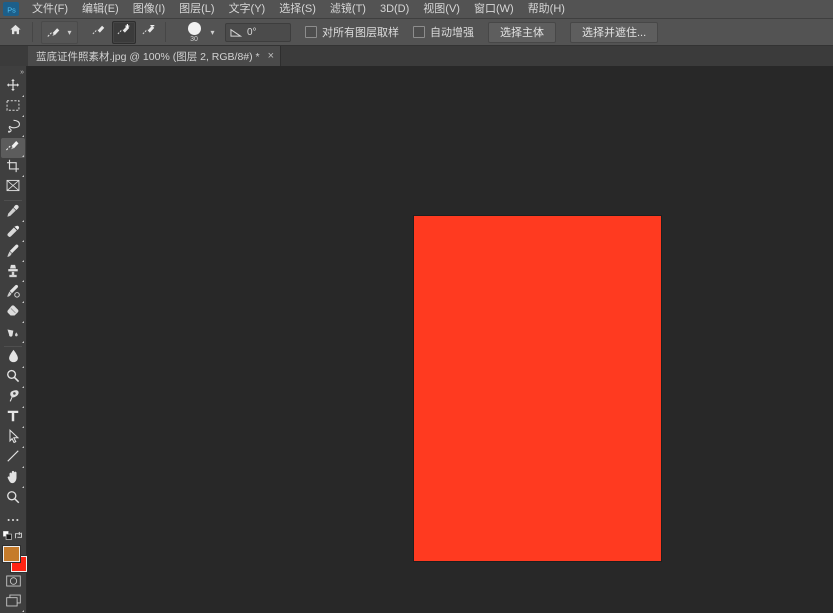 The width and height of the screenshot is (833, 613). What do you see at coordinates (149, 9) in the screenshot?
I see `menu-image: 图像(I)` at bounding box center [149, 9].